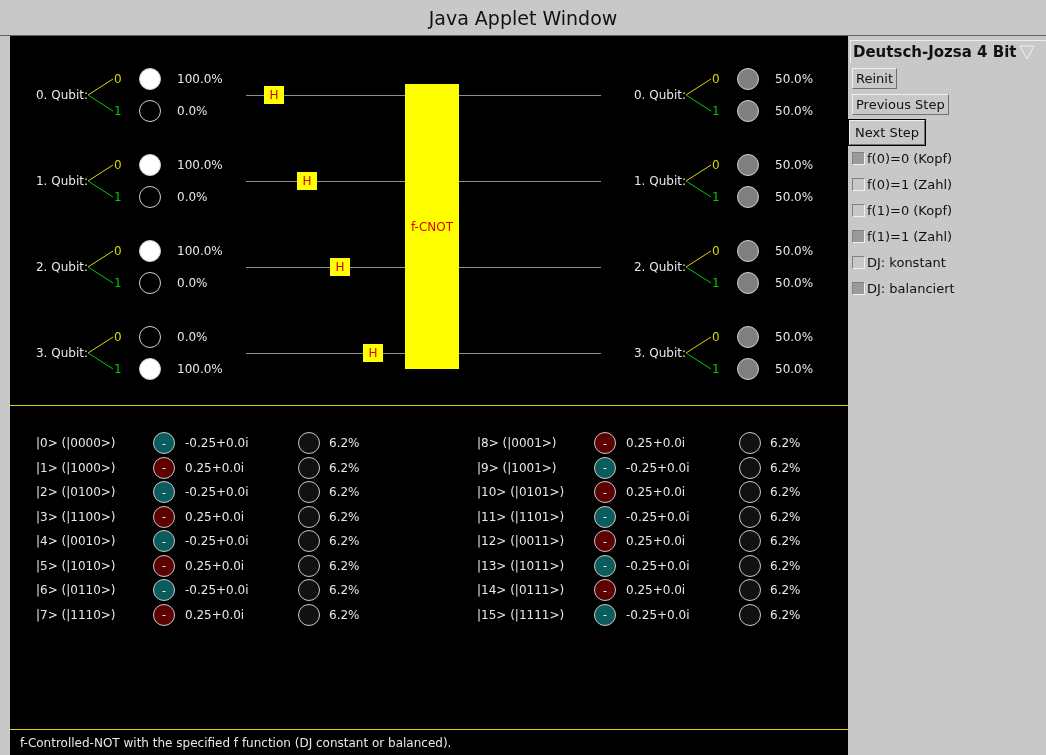 Image resolution: width=1046 pixels, height=755 pixels. I want to click on checkbox-label: f(1)=1 (Zahl), so click(910, 236).